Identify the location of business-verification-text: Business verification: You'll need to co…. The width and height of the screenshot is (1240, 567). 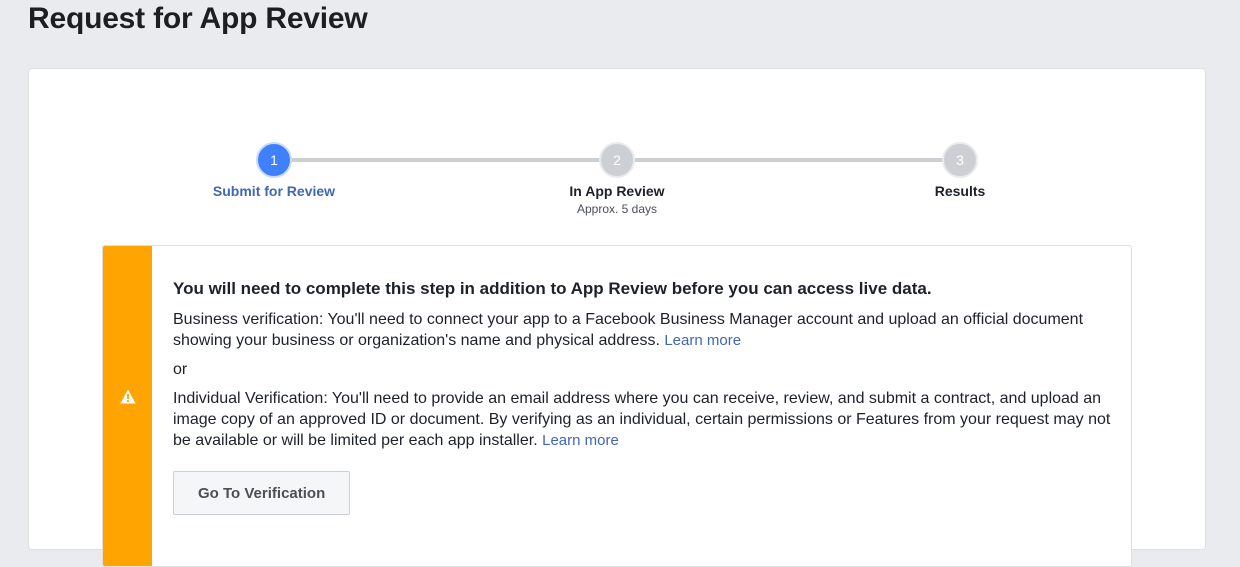
(645, 330).